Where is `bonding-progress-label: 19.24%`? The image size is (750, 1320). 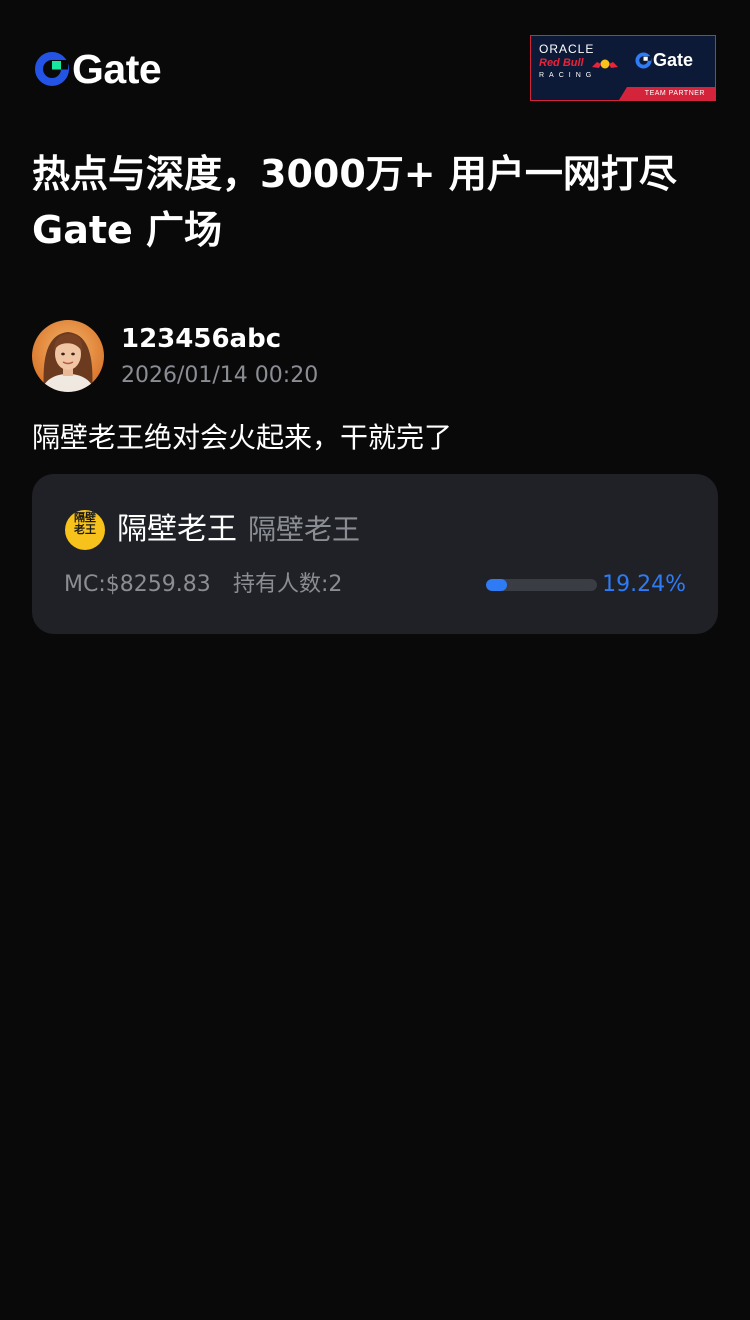
bonding-progress-label: 19.24% is located at coordinates (644, 584).